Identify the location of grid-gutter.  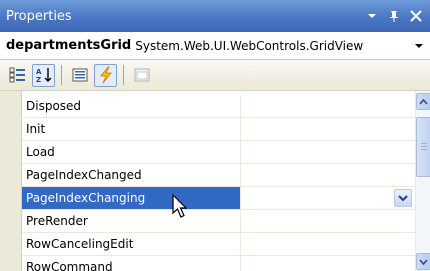
(11, 181).